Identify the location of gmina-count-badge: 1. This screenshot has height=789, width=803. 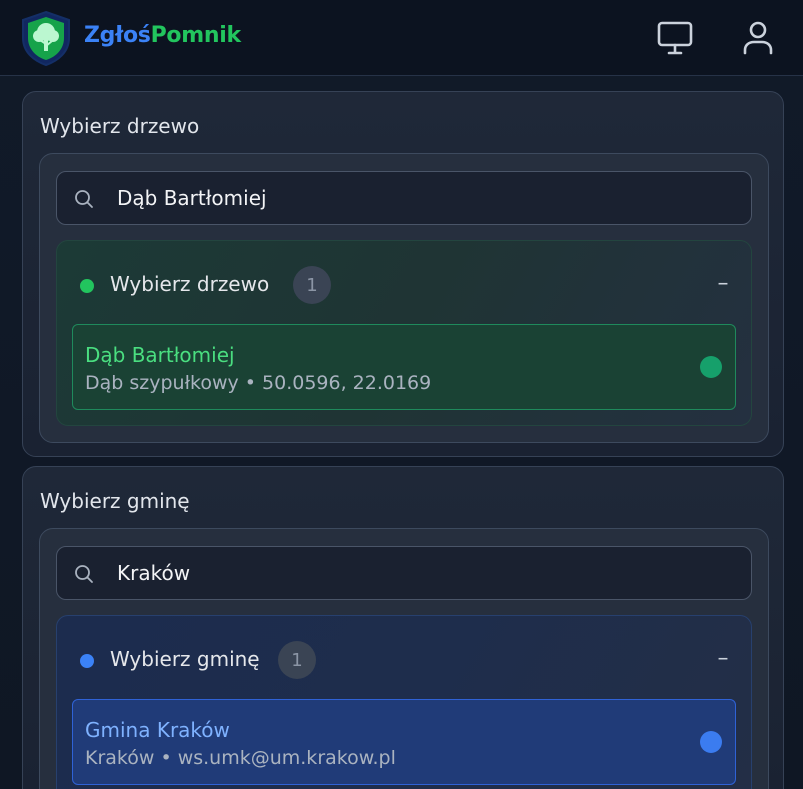
(297, 660).